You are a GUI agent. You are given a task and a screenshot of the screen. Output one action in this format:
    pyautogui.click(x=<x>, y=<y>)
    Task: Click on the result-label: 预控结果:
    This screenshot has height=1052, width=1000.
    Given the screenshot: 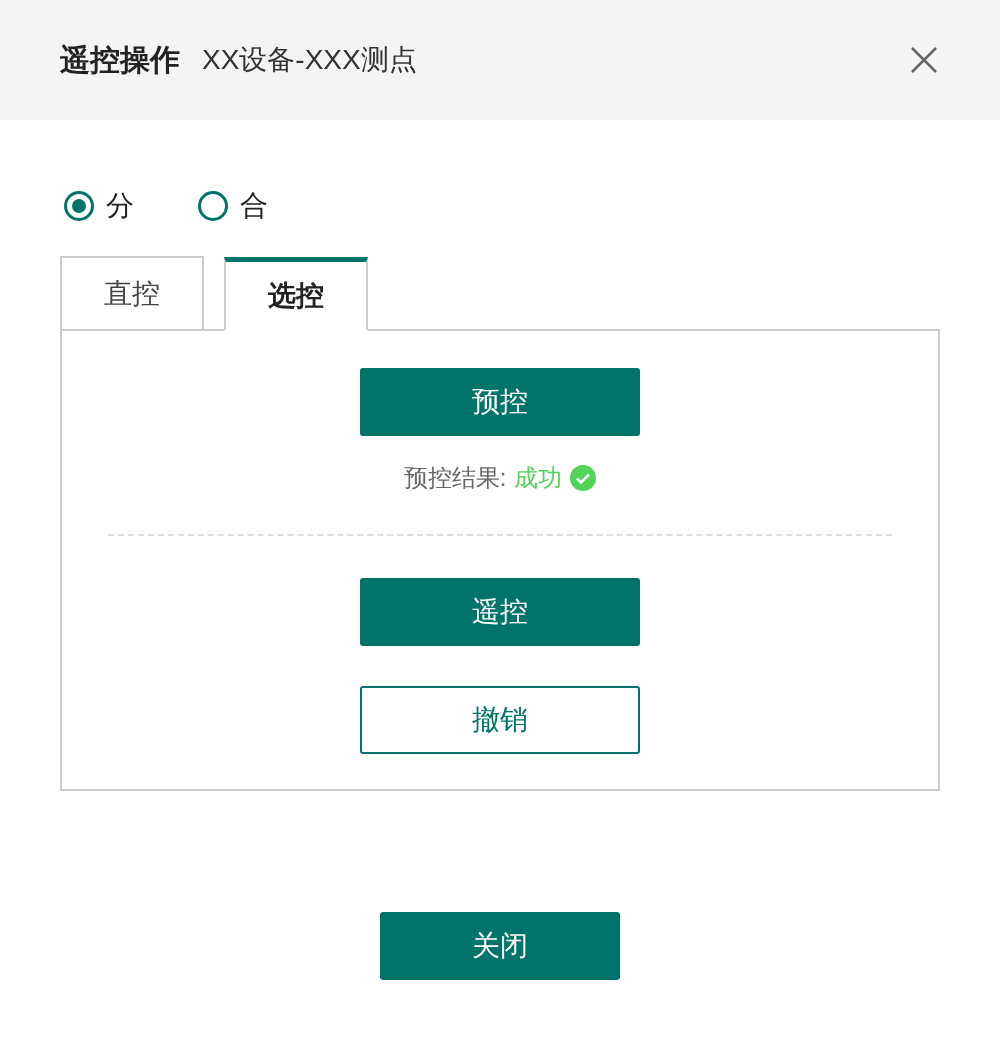 What is the action you would take?
    pyautogui.click(x=455, y=478)
    